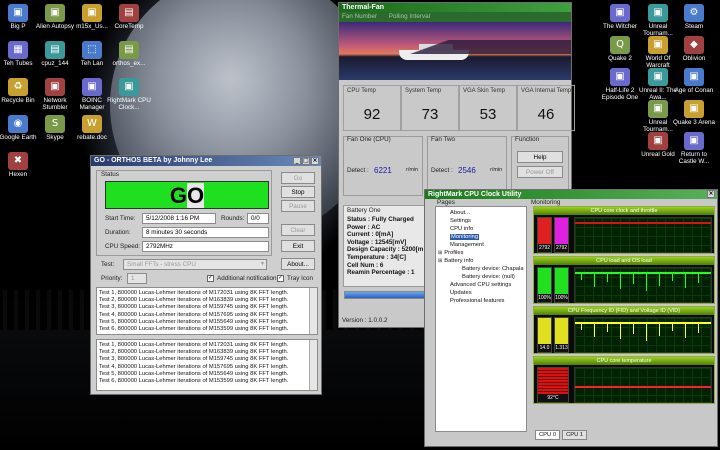  I want to click on priority-label: Priority:, so click(112, 278).